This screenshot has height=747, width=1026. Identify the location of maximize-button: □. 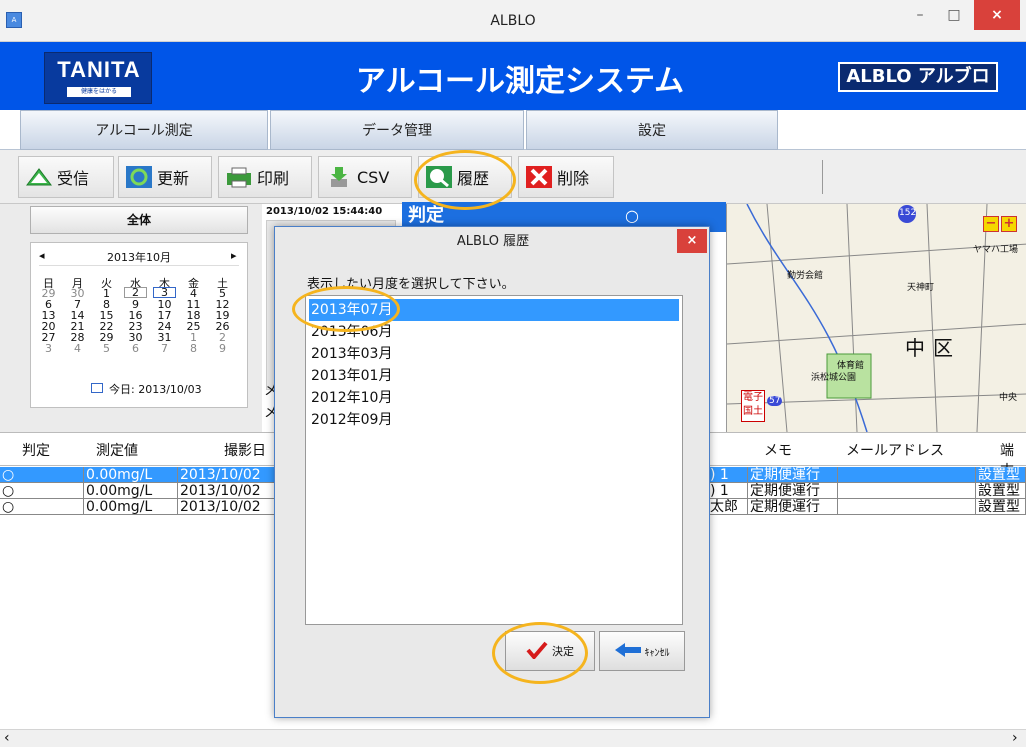
(954, 15).